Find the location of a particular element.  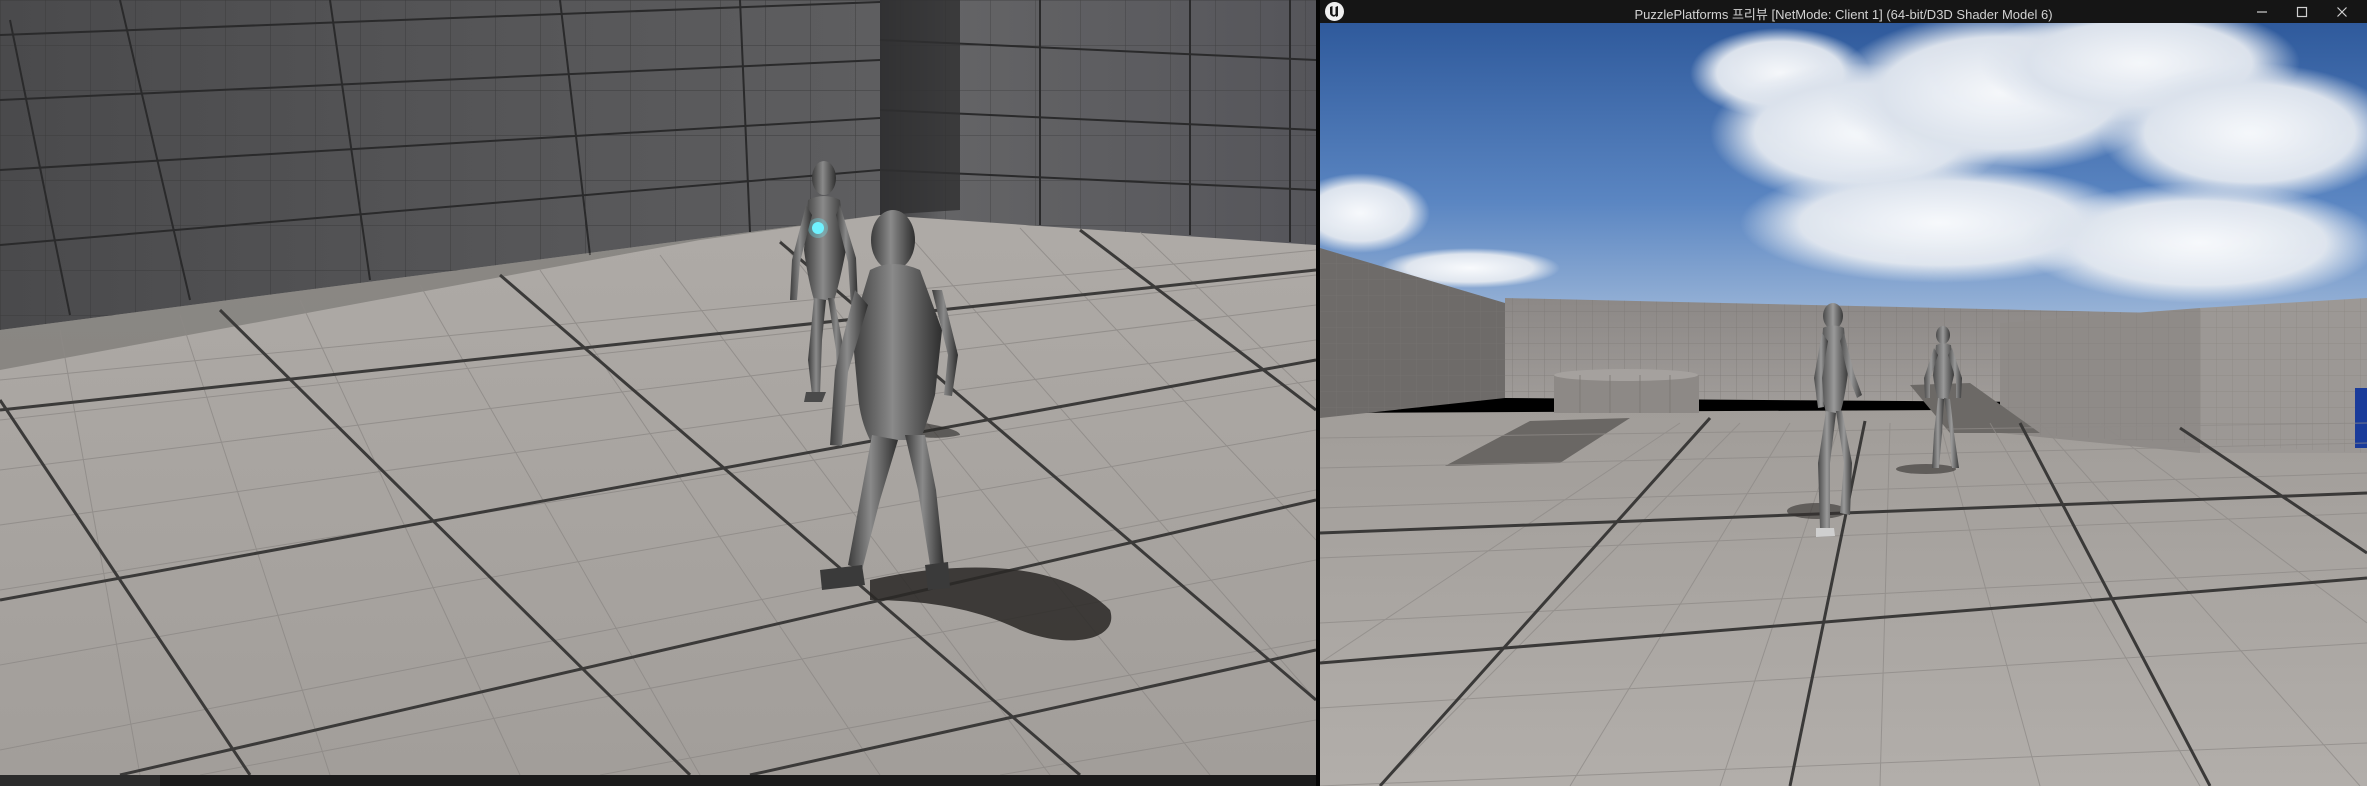

maximize-button is located at coordinates (2302, 11).